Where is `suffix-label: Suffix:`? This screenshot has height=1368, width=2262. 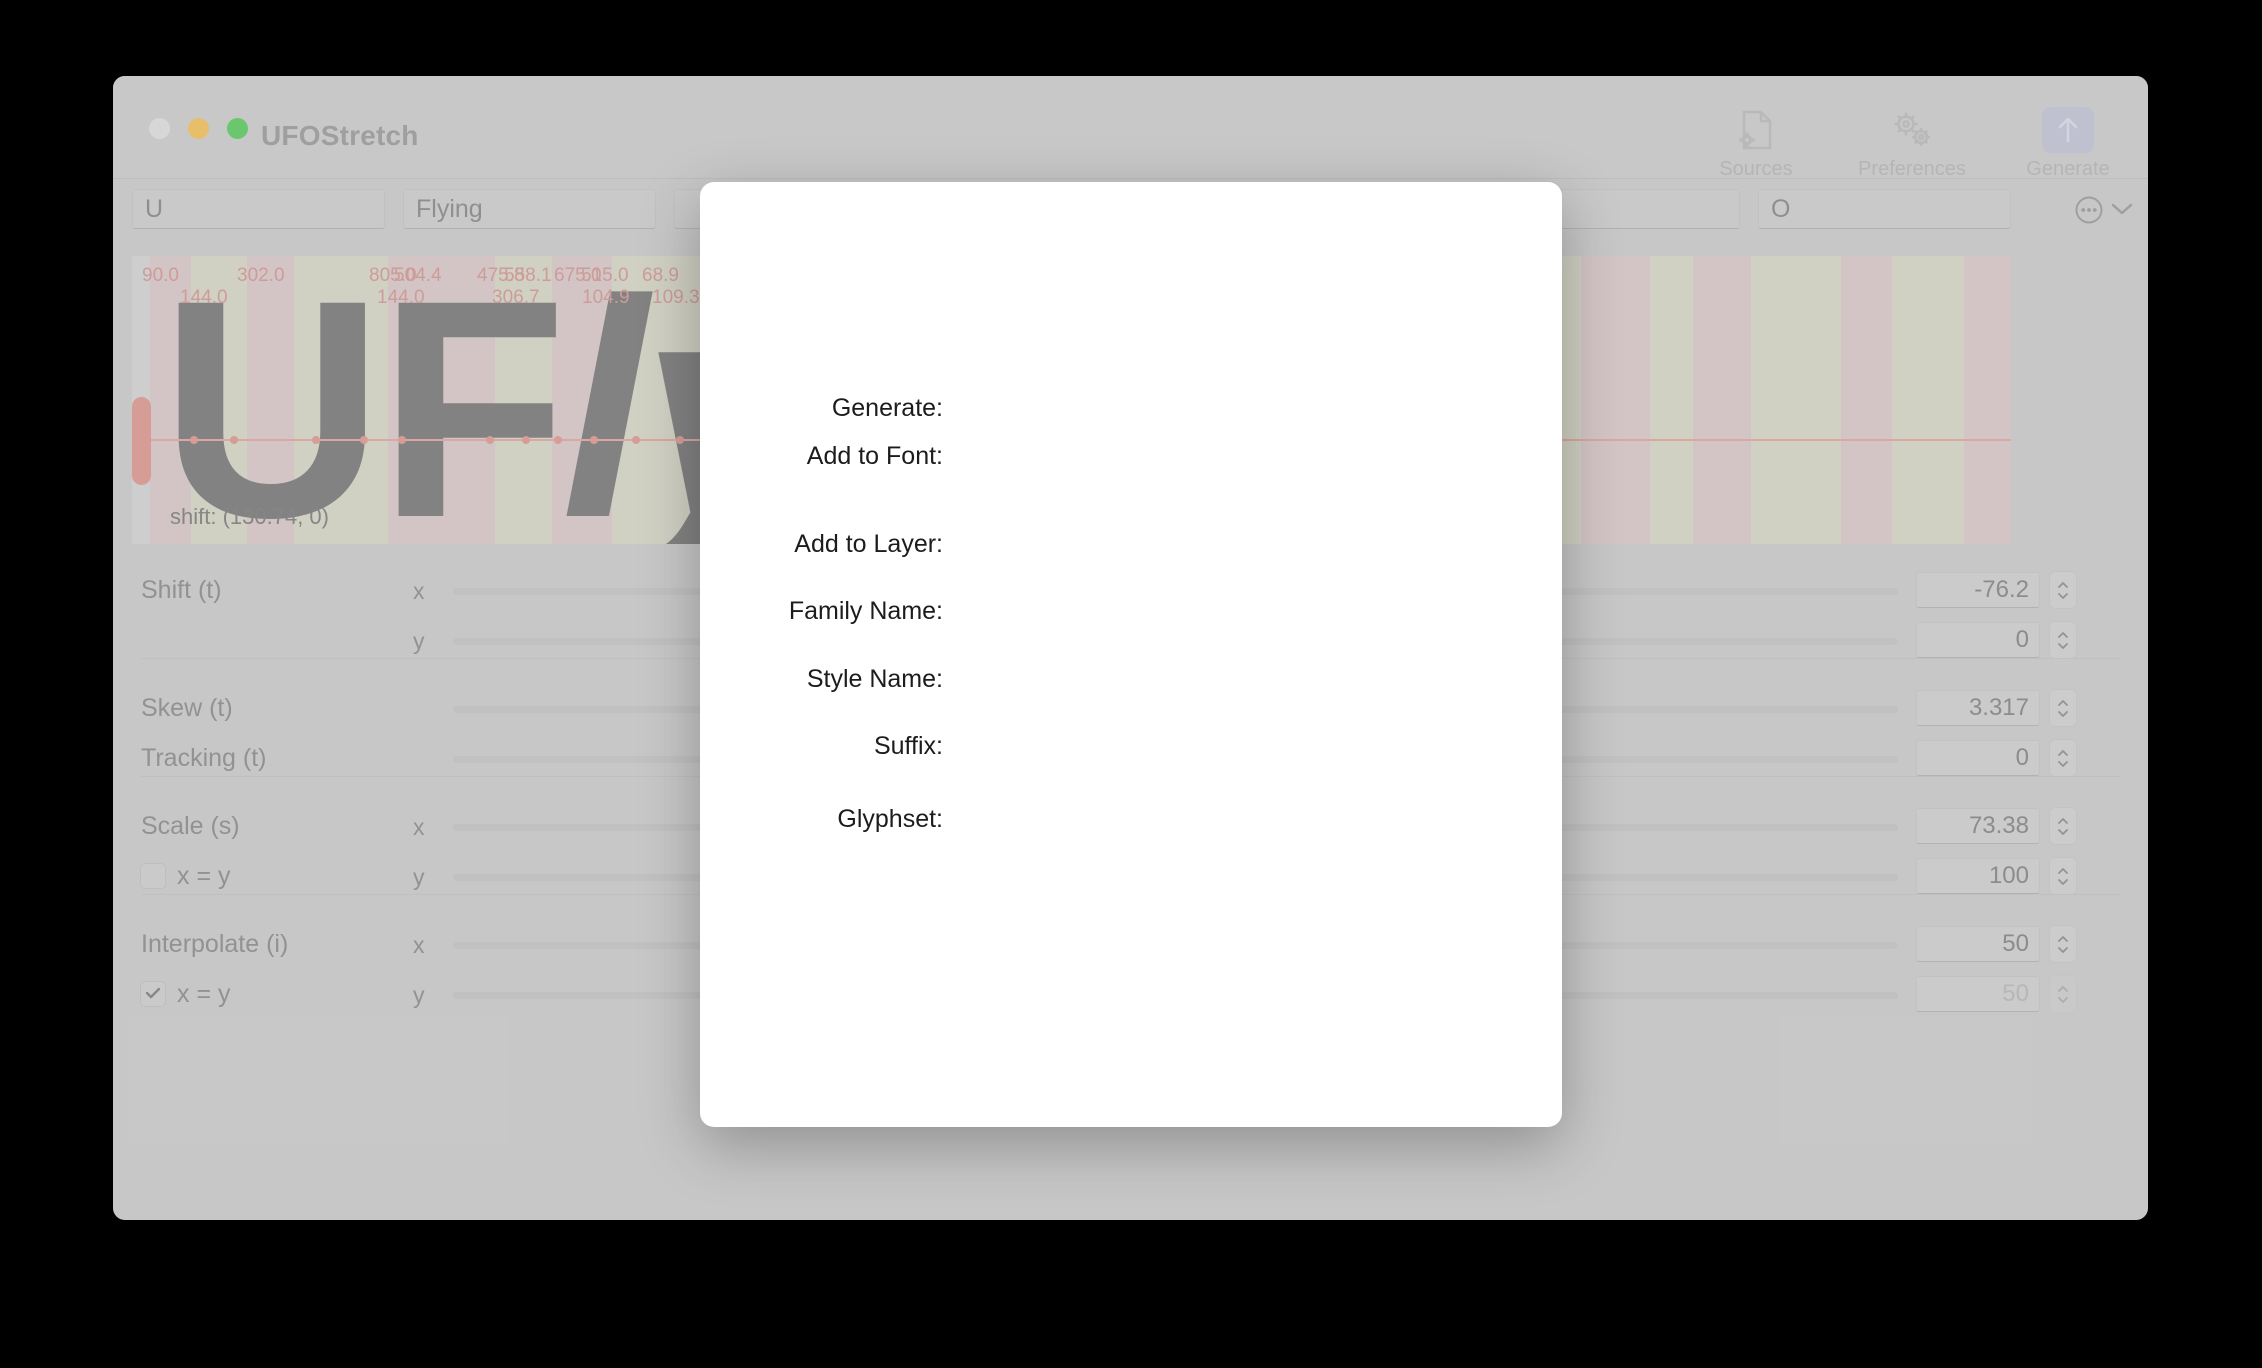
suffix-label: Suffix: is located at coordinates (908, 746).